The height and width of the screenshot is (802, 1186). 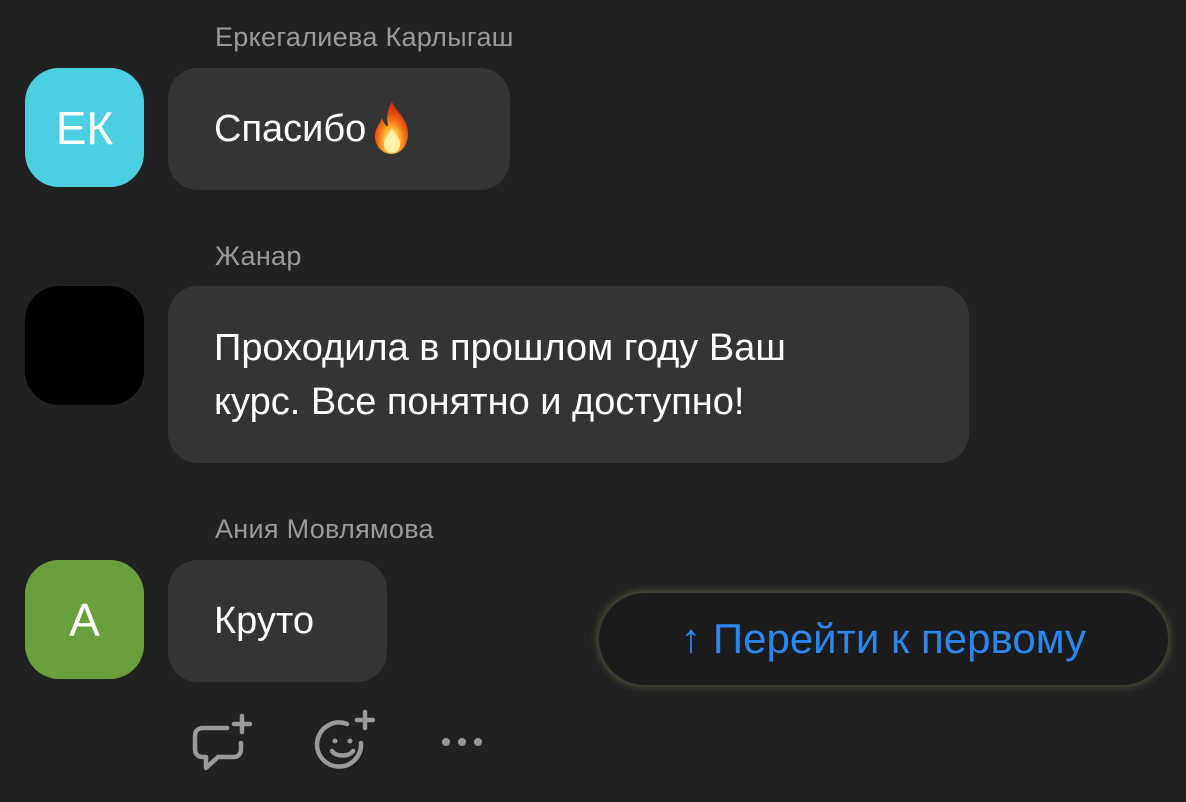 I want to click on jump-to-first-button: ↑ Перейти к первому, so click(x=883, y=639).